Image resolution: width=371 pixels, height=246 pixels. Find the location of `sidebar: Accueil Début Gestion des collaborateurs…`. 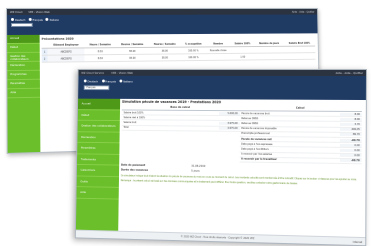

sidebar: Accueil Début Gestion des collaborateurs… is located at coordinates (98, 165).